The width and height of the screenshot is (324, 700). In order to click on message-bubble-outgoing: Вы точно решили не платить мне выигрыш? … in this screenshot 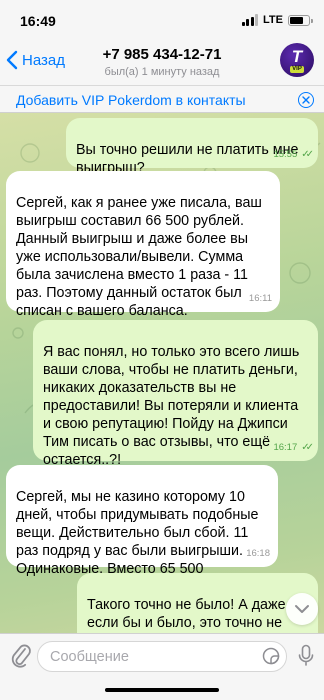, I will do `click(192, 147)`.